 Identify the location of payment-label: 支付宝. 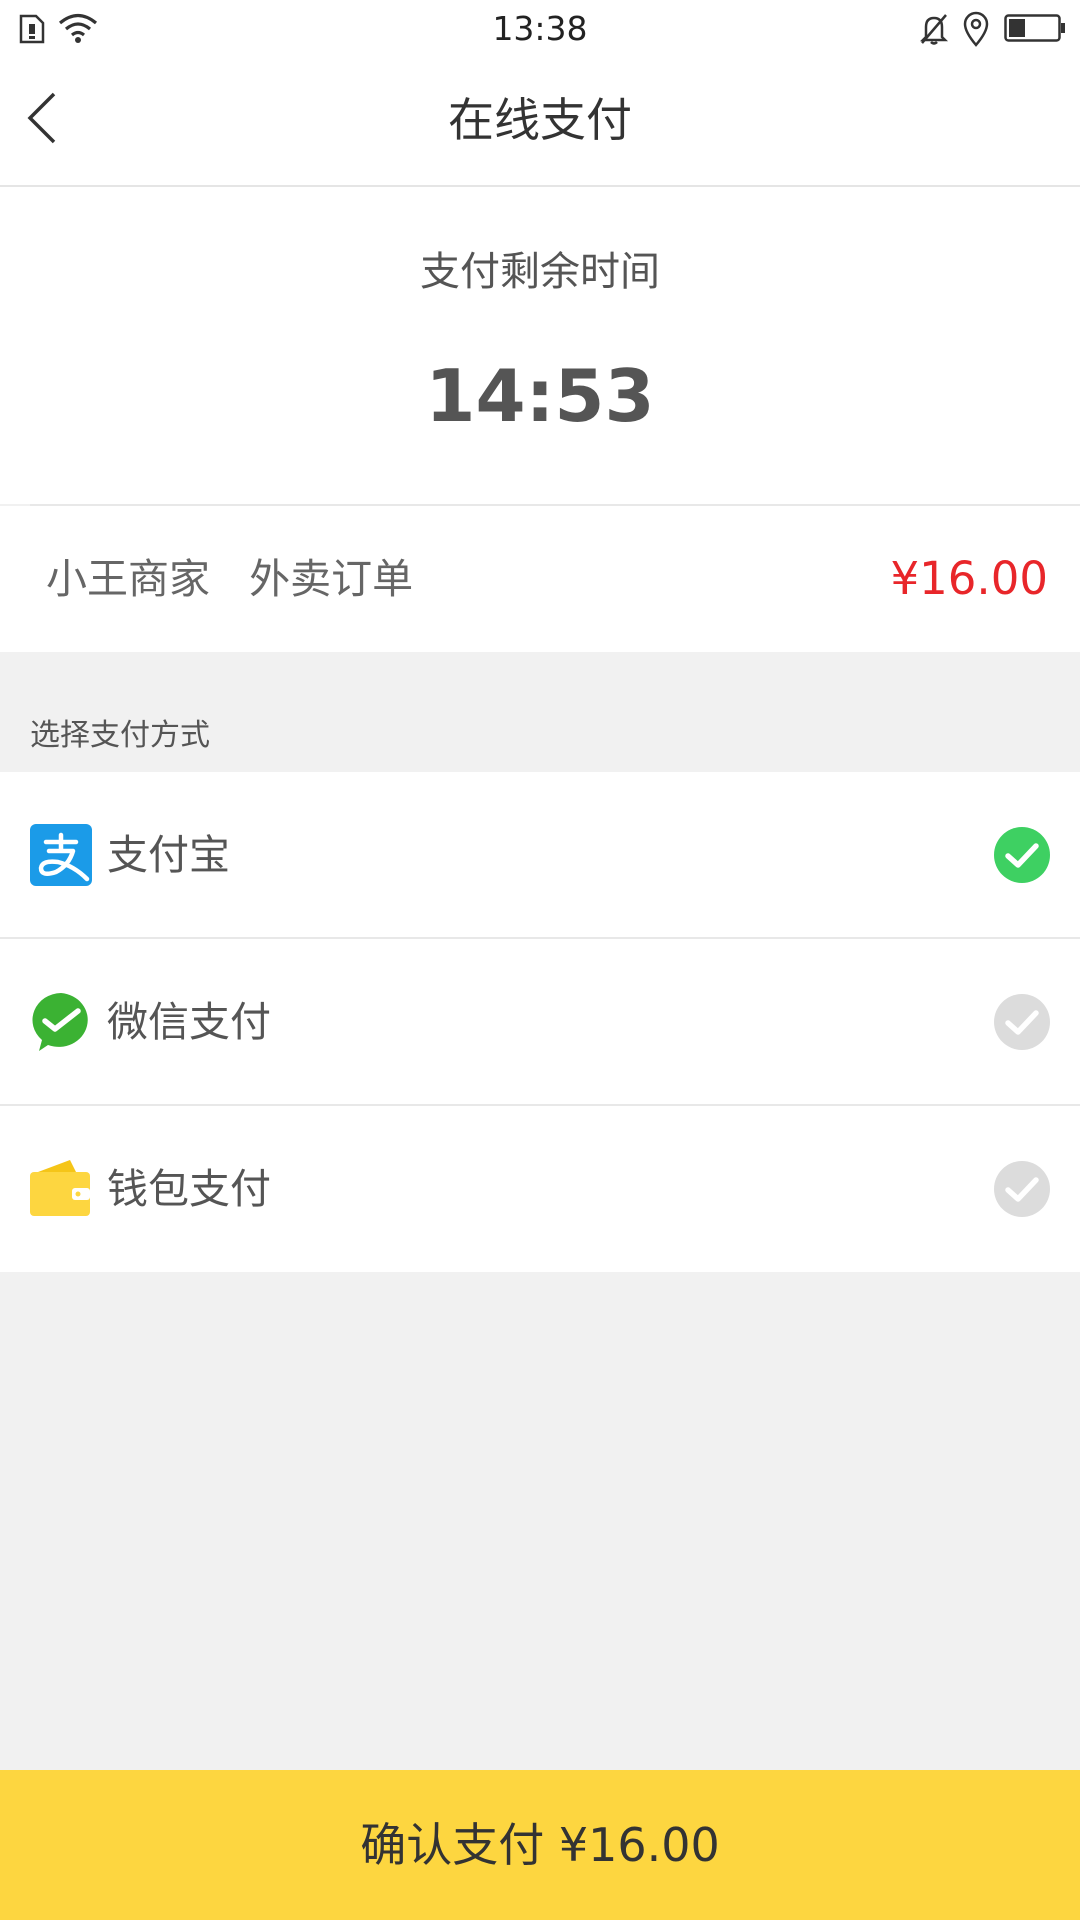
(168, 855).